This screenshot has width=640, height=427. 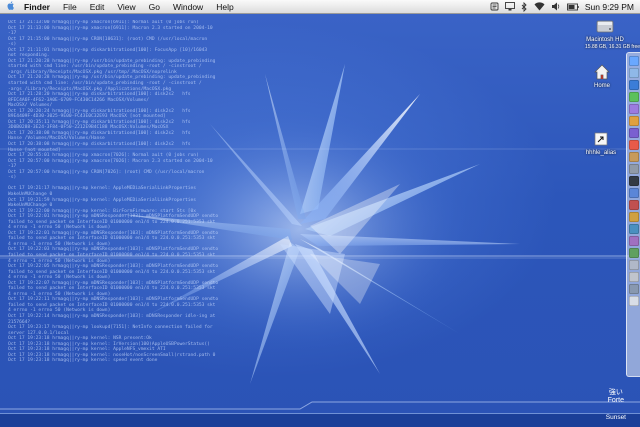 I want to click on ical-icon, so click(x=633, y=145).